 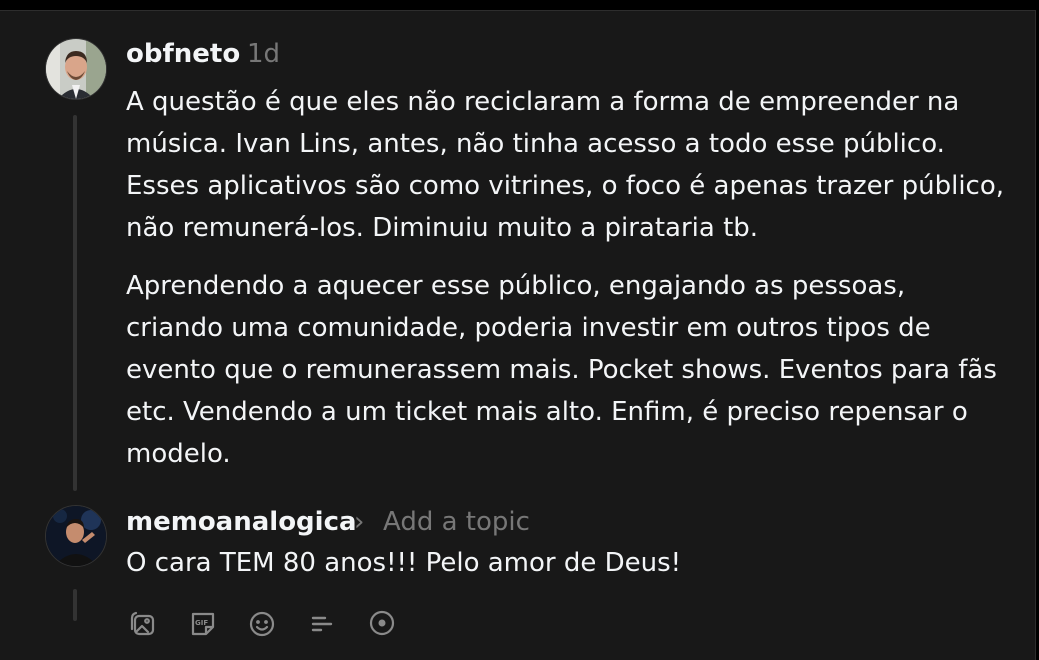 I want to click on topic-chevron: ›, so click(x=359, y=522).